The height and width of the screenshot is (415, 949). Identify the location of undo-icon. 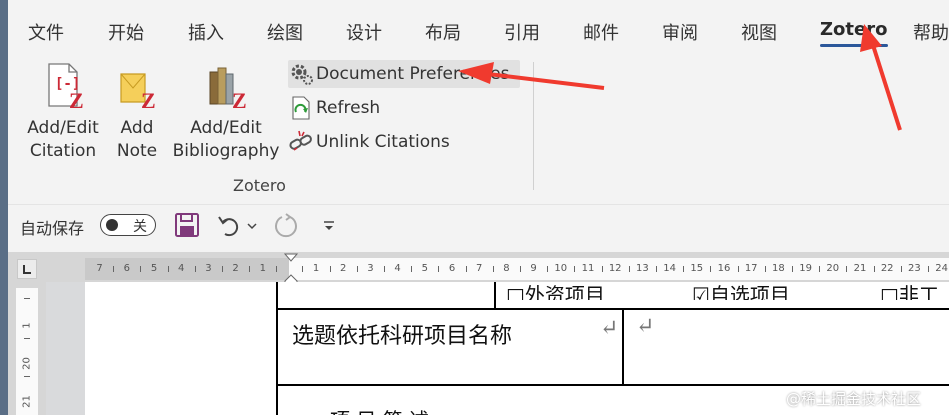
(228, 226).